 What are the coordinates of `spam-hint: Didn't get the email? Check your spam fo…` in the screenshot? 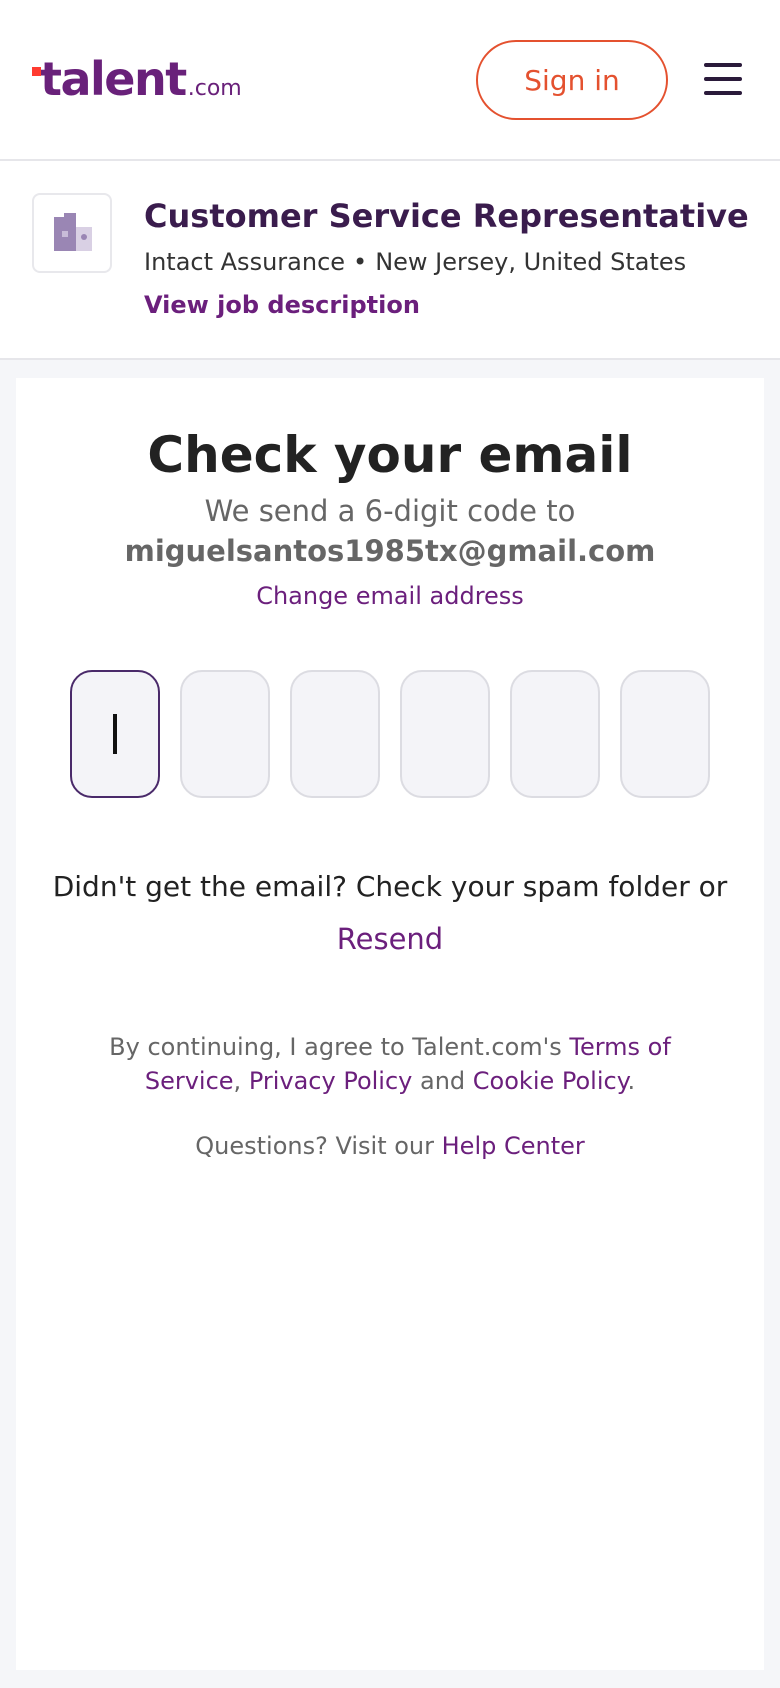 It's located at (390, 886).